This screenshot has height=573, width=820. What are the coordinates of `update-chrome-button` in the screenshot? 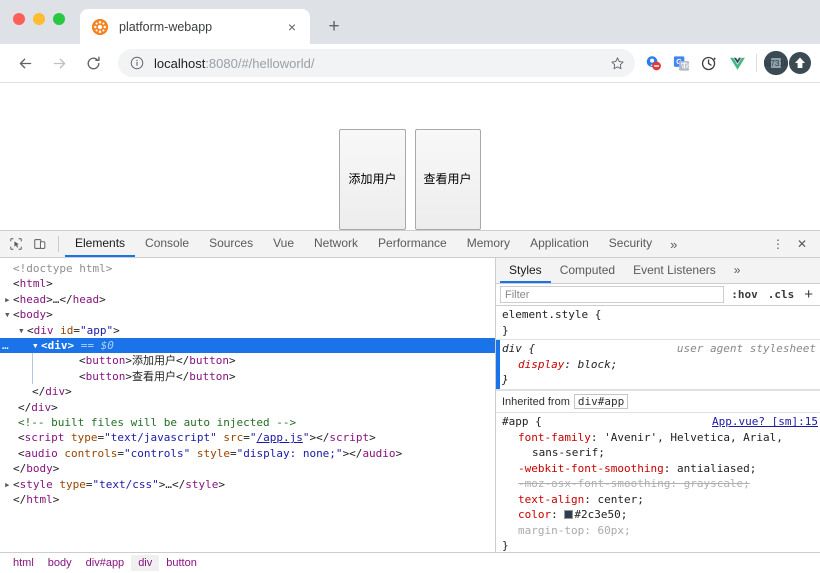 It's located at (800, 63).